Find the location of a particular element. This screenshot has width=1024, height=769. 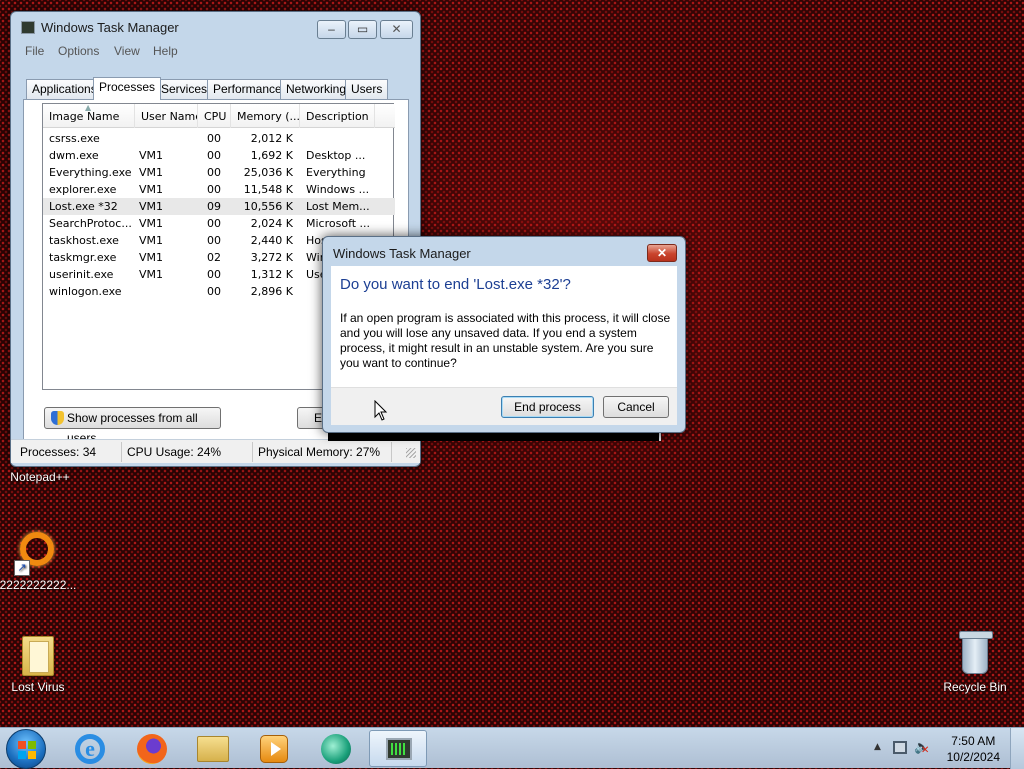

column-image-name: ▲ Image Name is located at coordinates (89, 116).